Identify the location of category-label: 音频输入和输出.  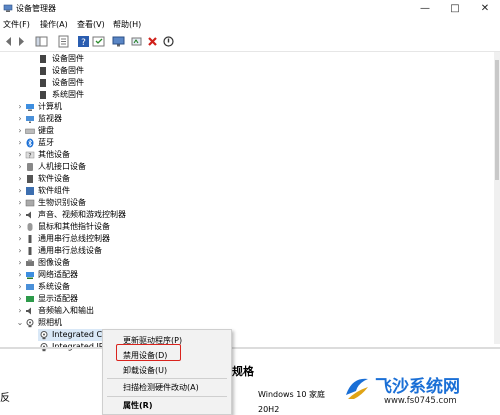
(66, 310).